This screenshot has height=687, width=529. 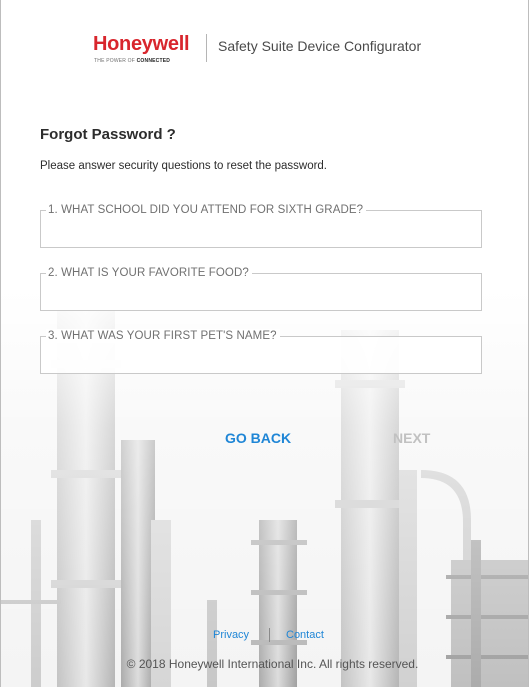 I want to click on page-title: Forgot Password ?, so click(x=108, y=134).